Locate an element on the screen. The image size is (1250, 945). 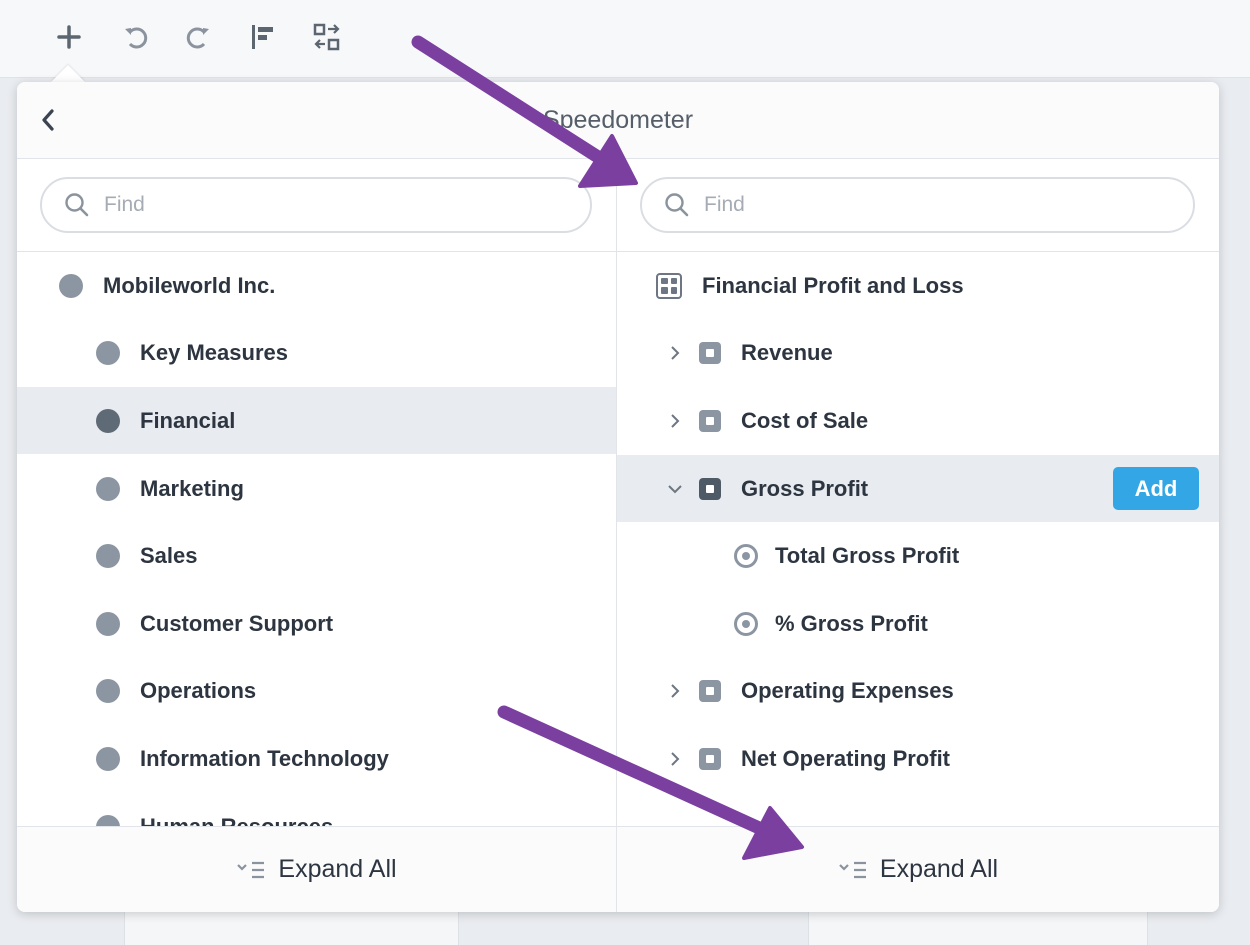
undo-icon is located at coordinates (137, 37).